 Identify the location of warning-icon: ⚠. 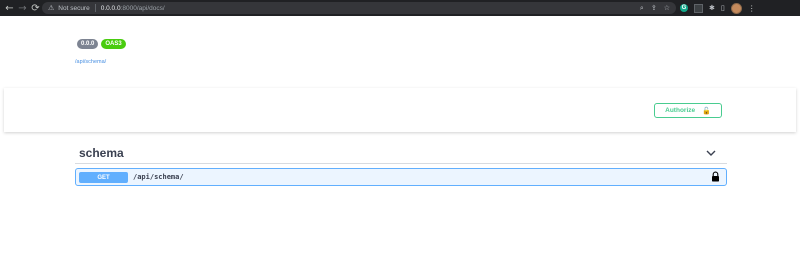
(51, 8).